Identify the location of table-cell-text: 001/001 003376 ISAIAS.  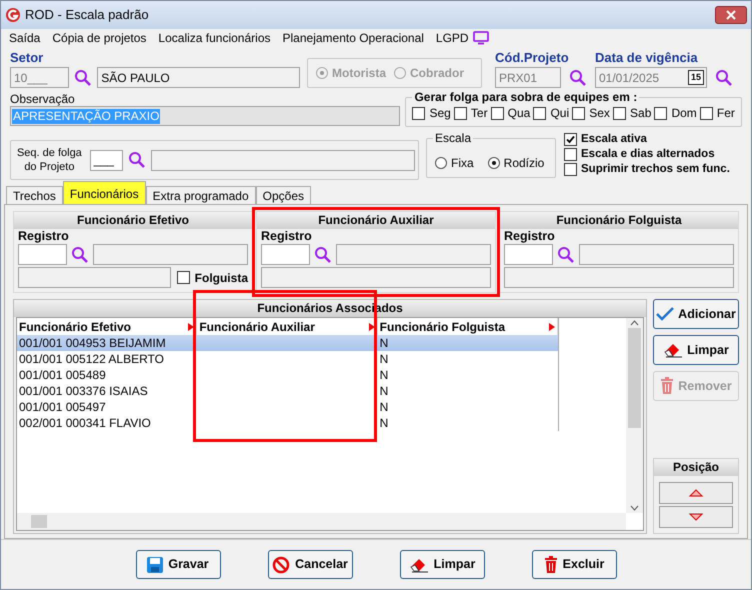
(83, 391).